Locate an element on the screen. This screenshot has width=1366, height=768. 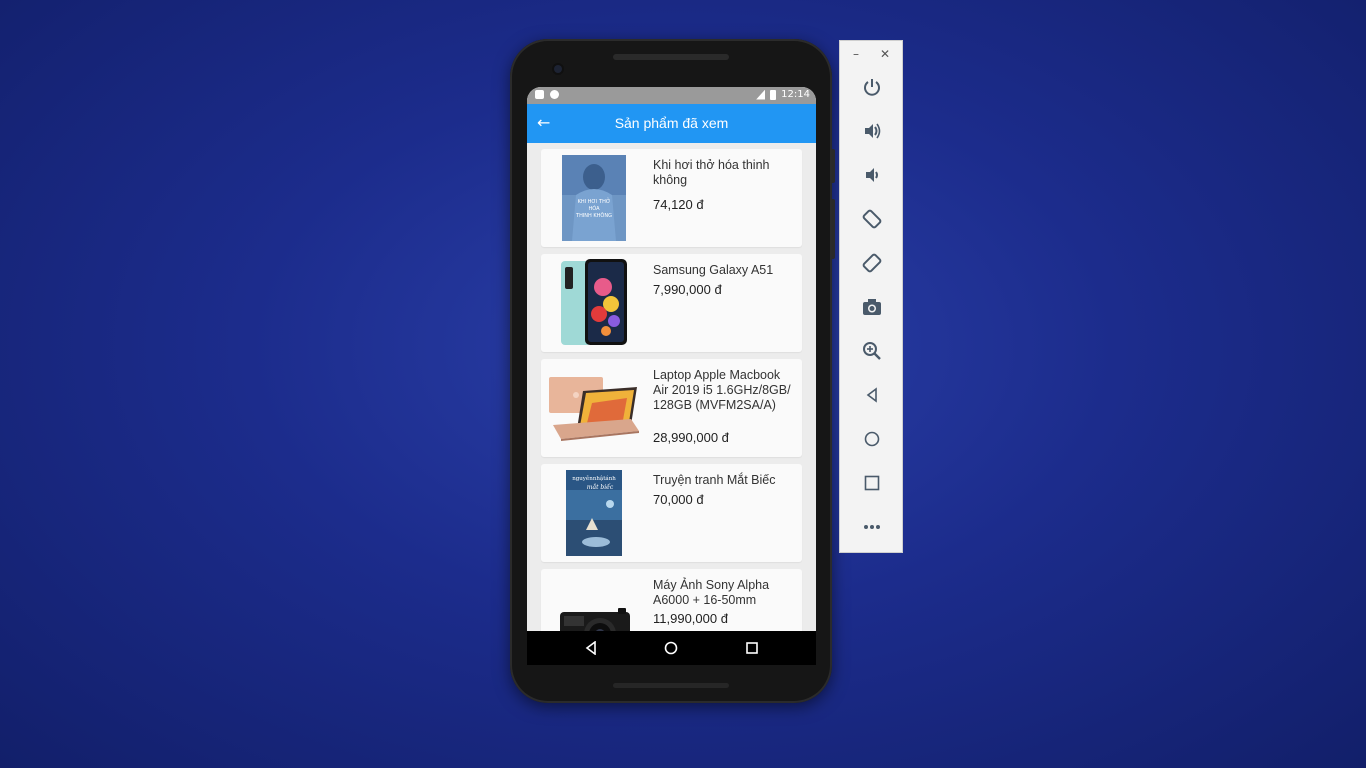
status-bar: 12:14 is located at coordinates (671, 95).